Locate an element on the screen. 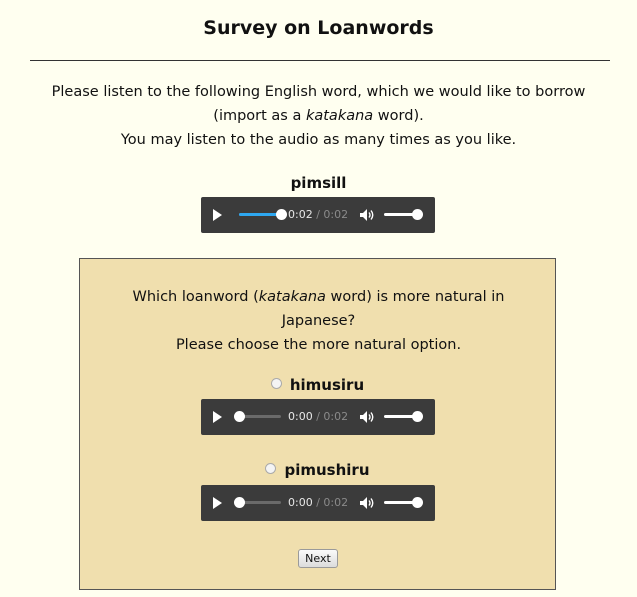 The image size is (637, 597). option-himusiru: himusiru is located at coordinates (317, 385).